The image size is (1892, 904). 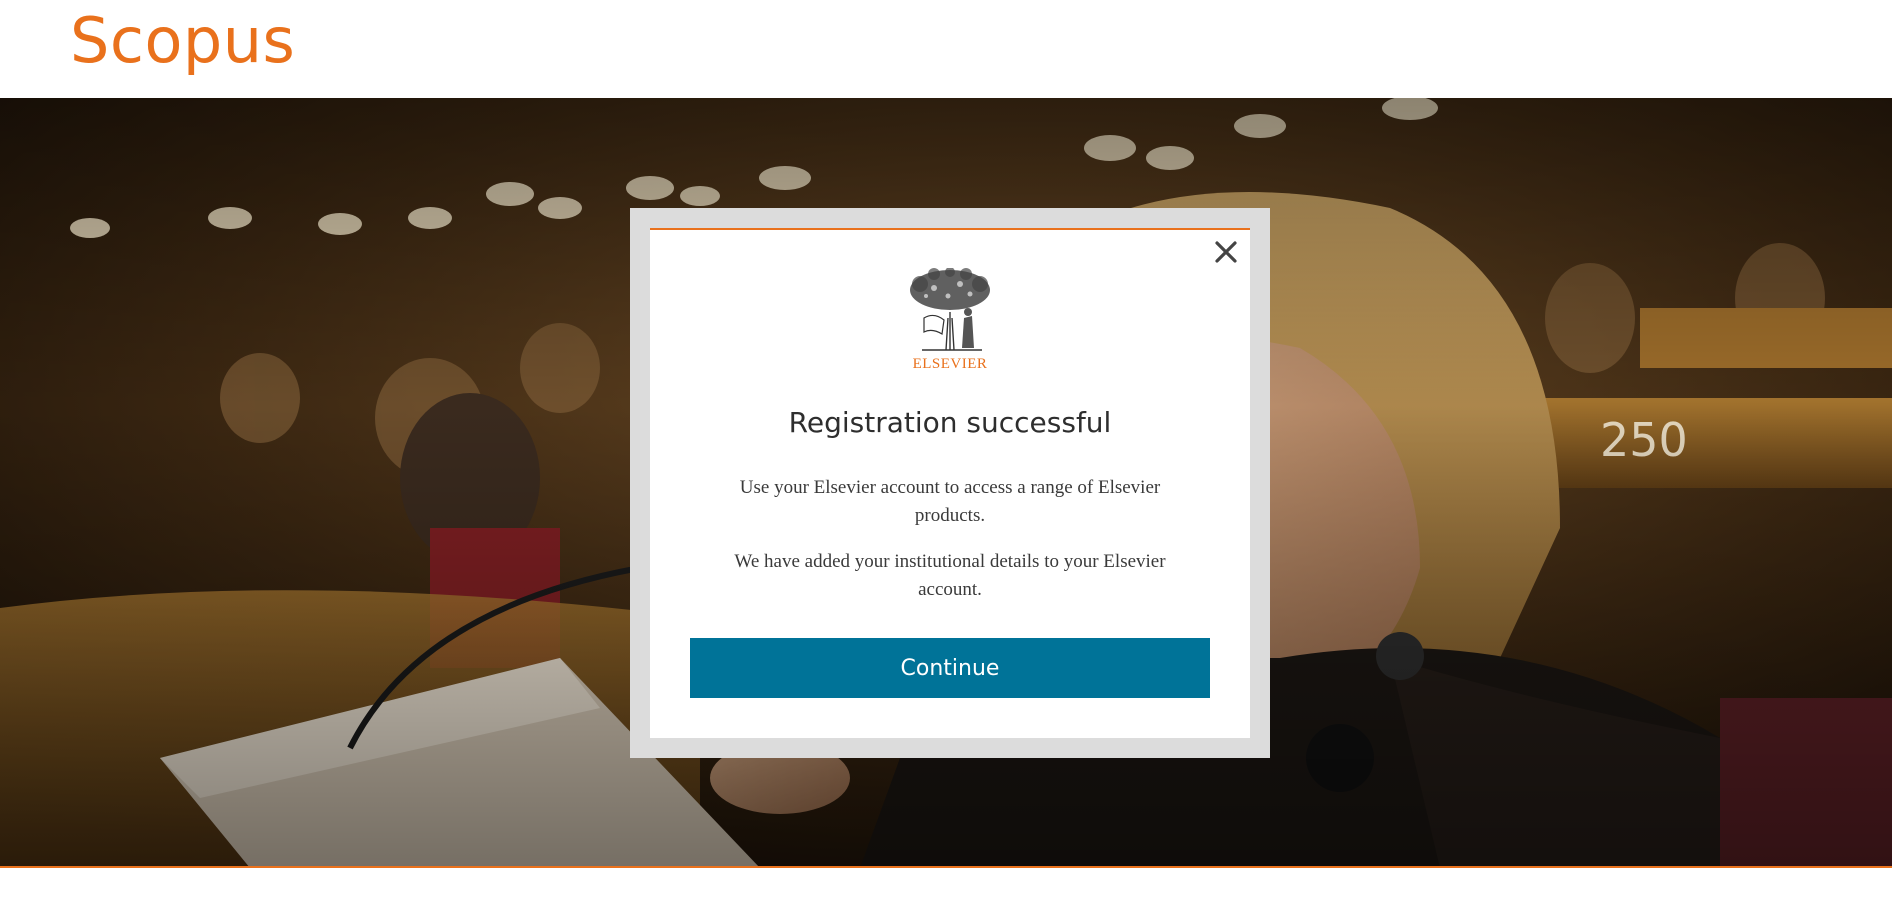 What do you see at coordinates (950, 309) in the screenshot?
I see `elsevier-tree-icon` at bounding box center [950, 309].